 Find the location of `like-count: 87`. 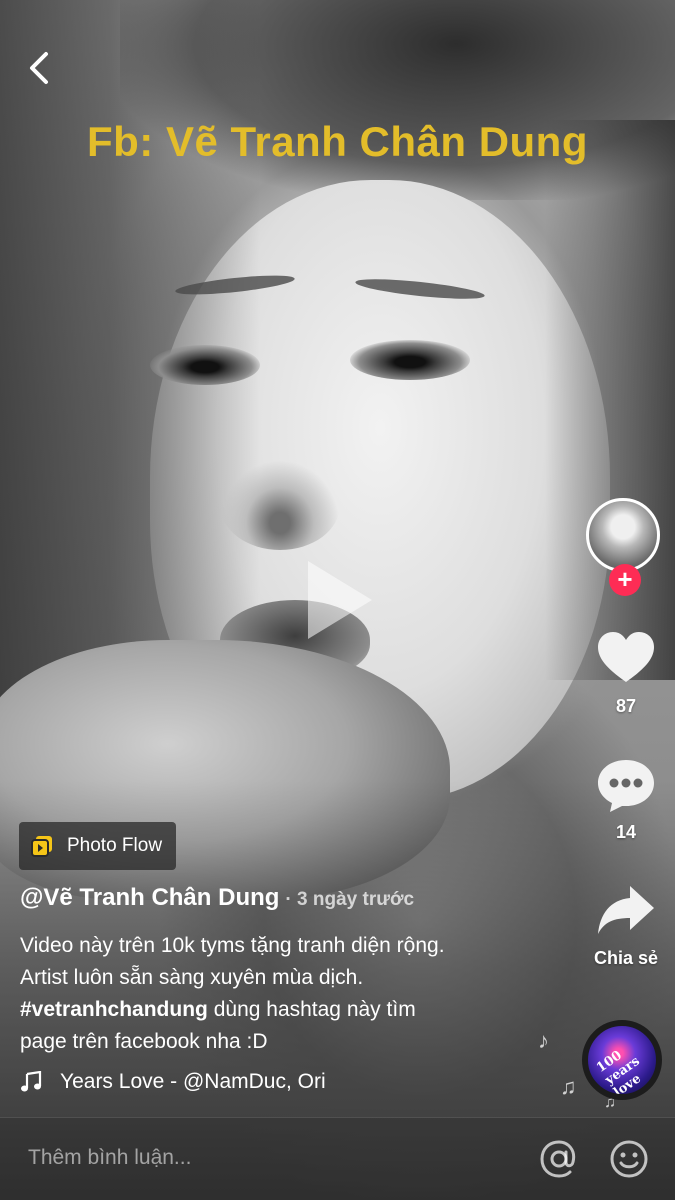

like-count: 87 is located at coordinates (626, 706).